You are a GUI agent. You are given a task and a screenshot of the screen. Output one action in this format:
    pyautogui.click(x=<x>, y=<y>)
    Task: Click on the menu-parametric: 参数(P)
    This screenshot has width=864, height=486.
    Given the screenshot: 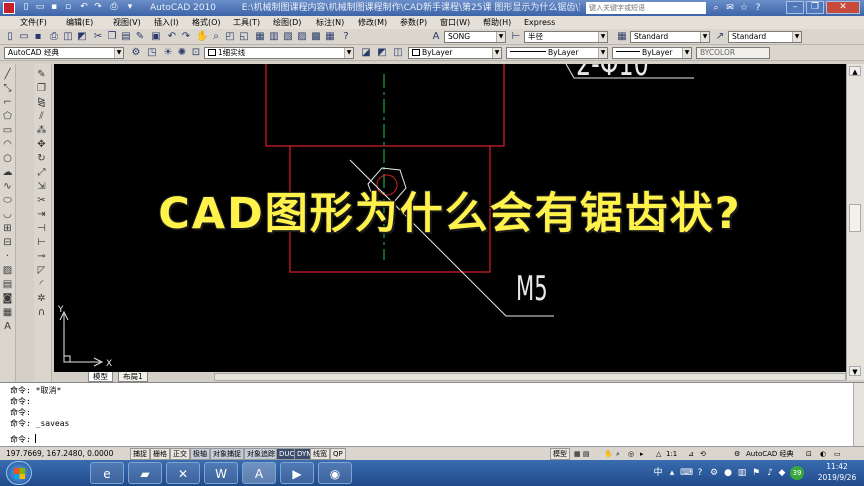 What is the action you would take?
    pyautogui.click(x=413, y=22)
    